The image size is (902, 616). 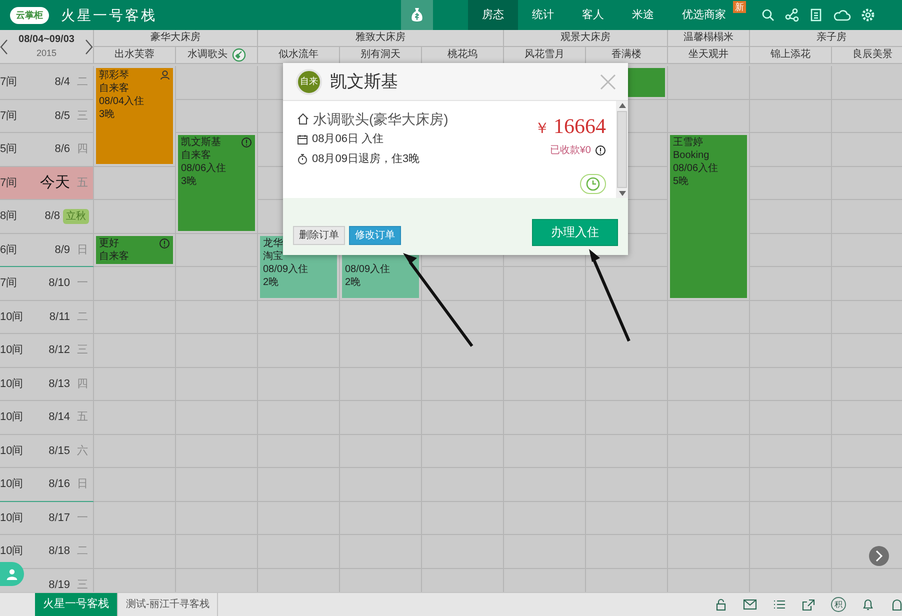 I want to click on weekday-label: 六, so click(x=83, y=451).